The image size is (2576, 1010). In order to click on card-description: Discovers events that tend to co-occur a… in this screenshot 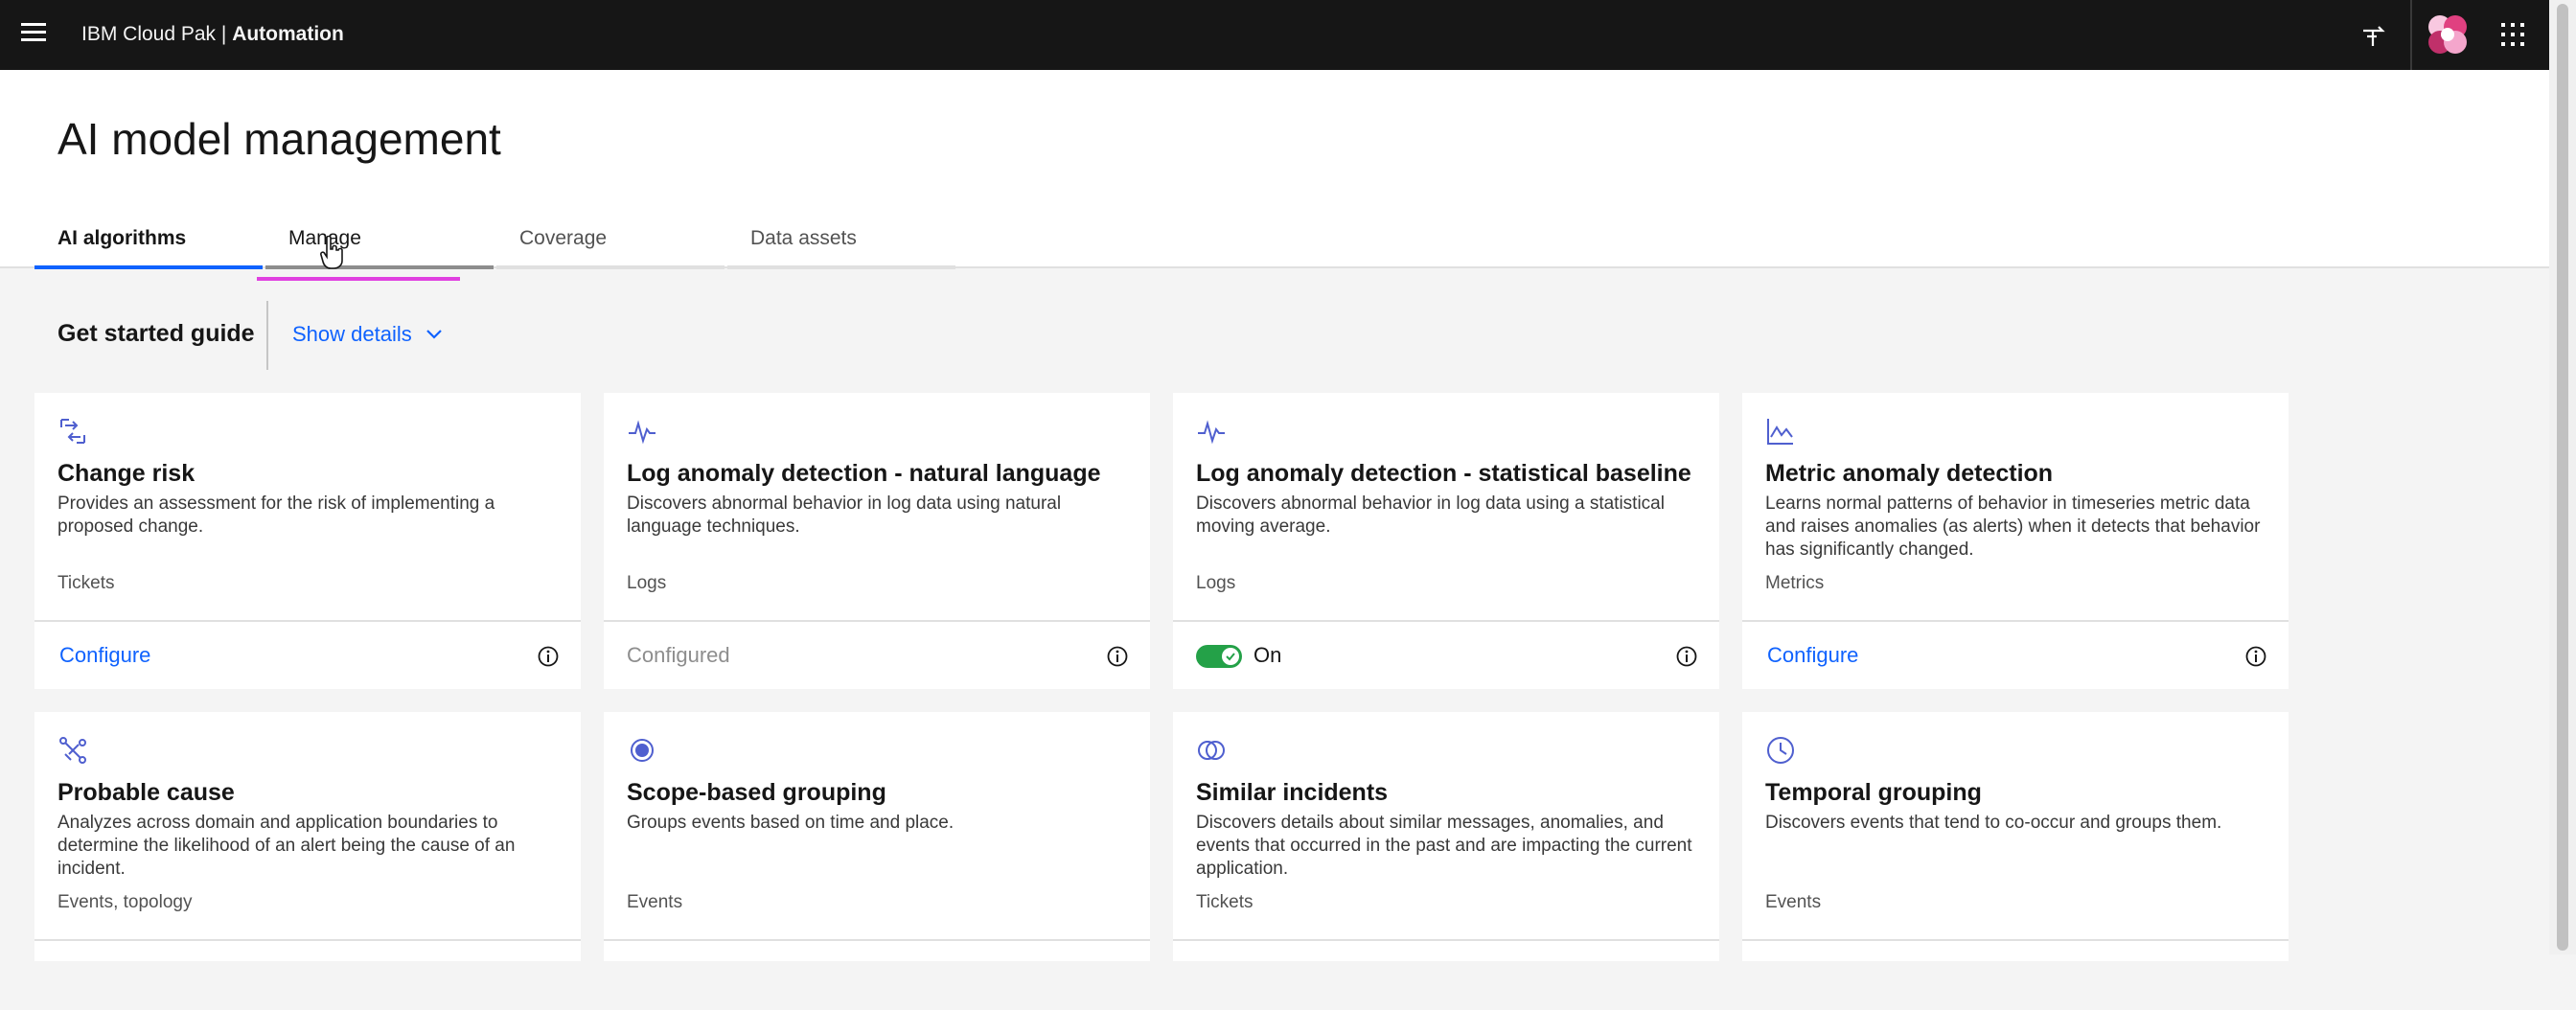, I will do `click(1993, 823)`.